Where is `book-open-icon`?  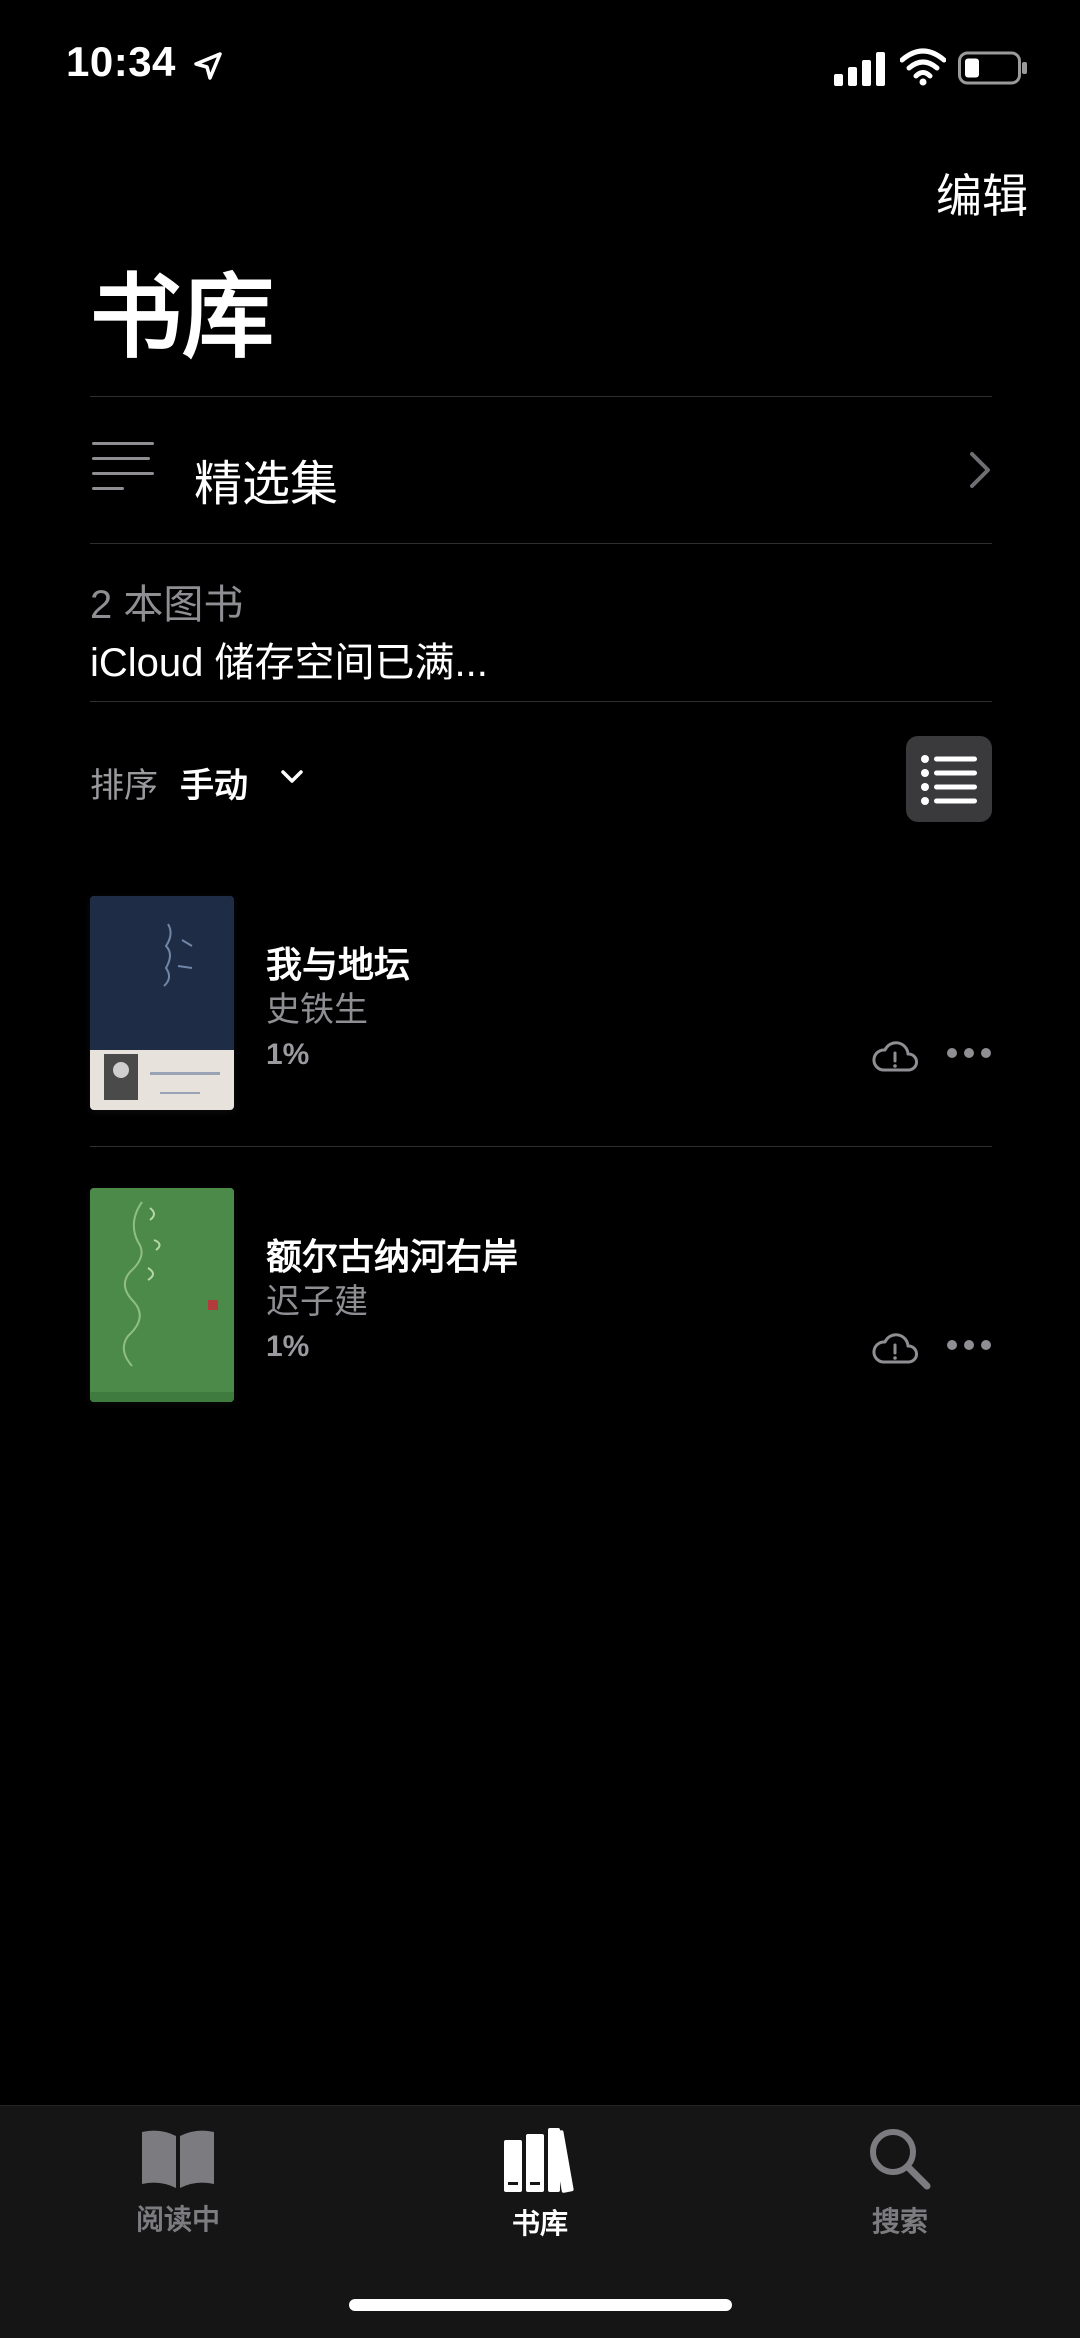 book-open-icon is located at coordinates (178, 2159).